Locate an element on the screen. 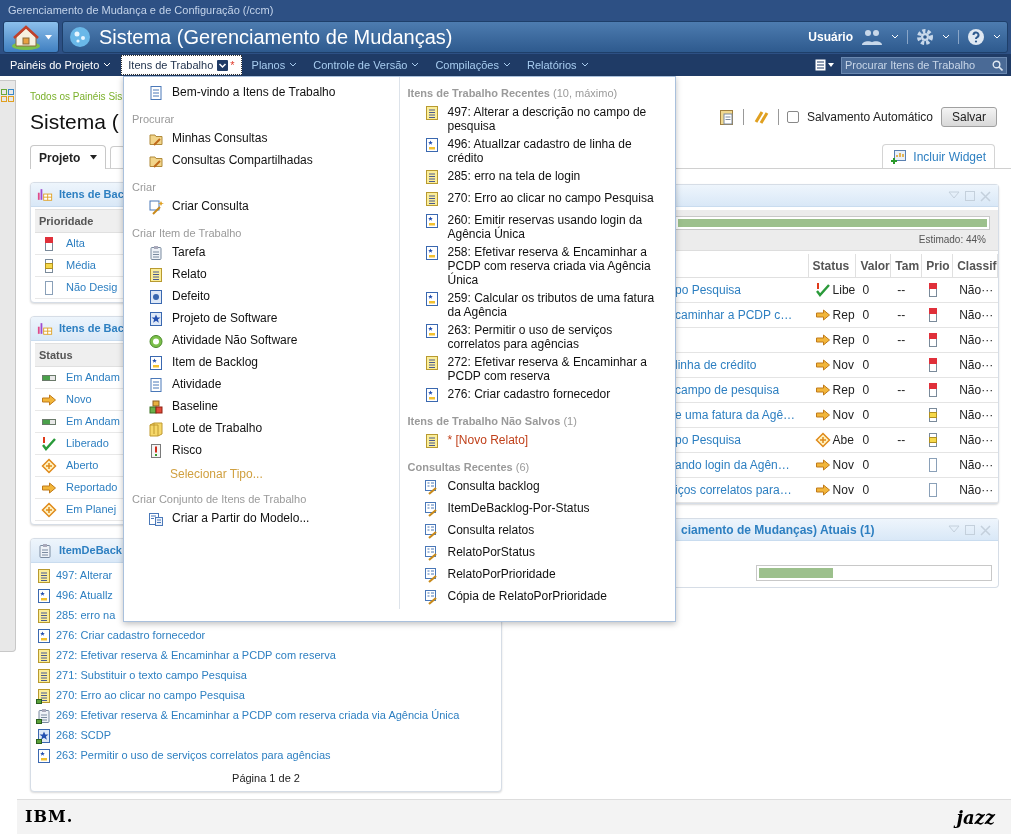  widget-title: ItemDeBack is located at coordinates (90, 550).